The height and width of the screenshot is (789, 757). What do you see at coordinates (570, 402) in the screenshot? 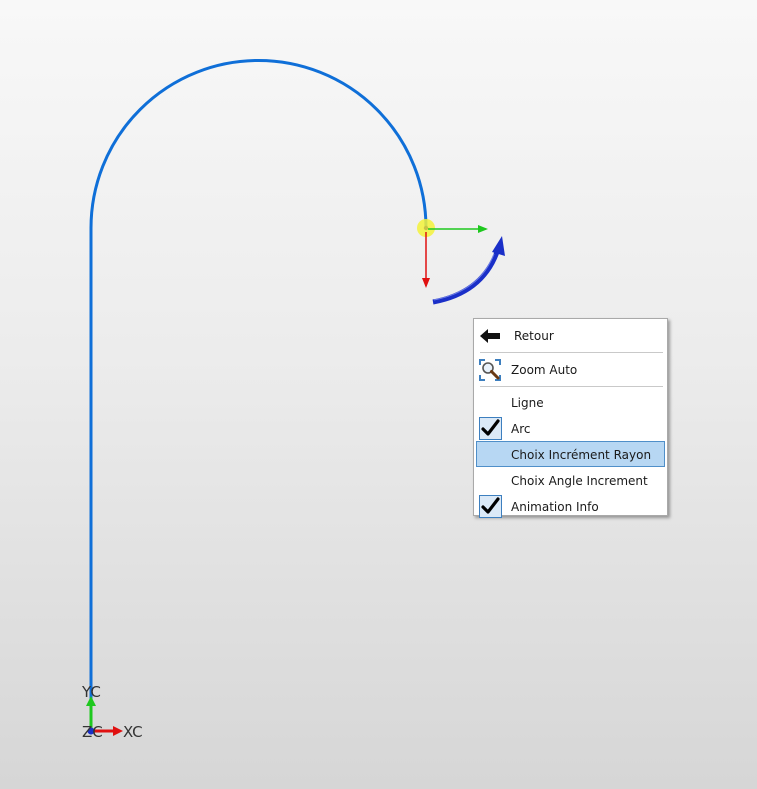
I see `menu-item-ligne: Ligne` at bounding box center [570, 402].